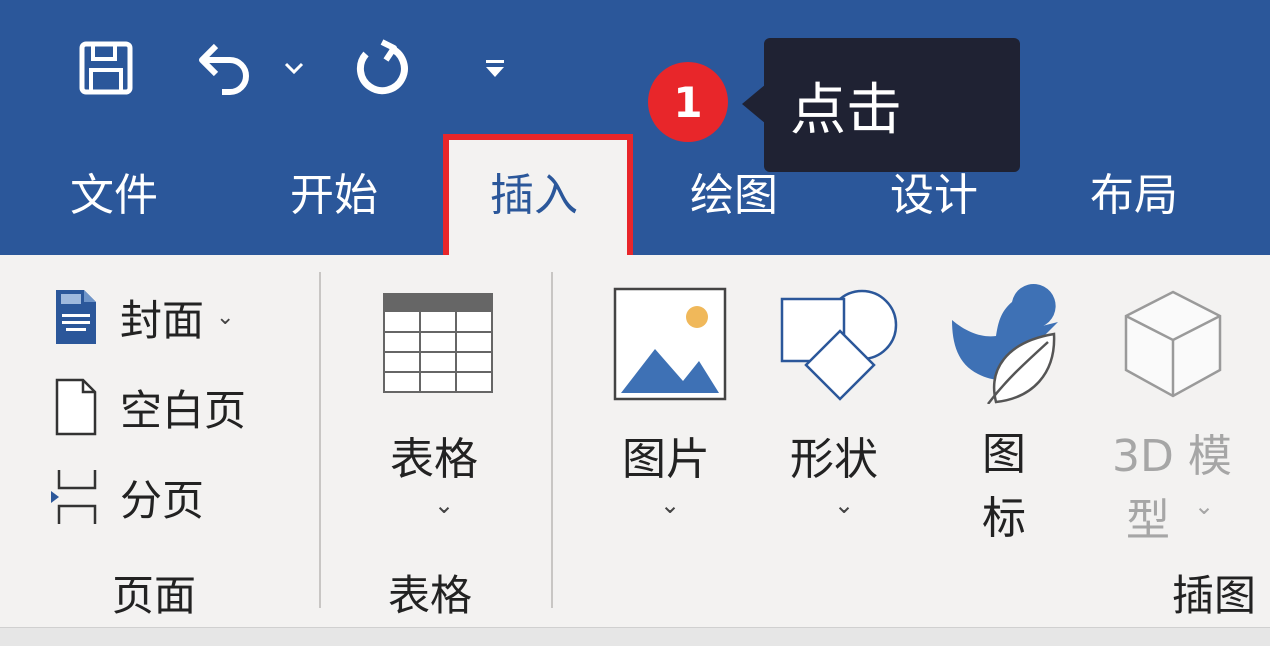 The width and height of the screenshot is (1270, 646). Describe the element at coordinates (666, 459) in the screenshot. I see `picture-label: 图片` at that location.